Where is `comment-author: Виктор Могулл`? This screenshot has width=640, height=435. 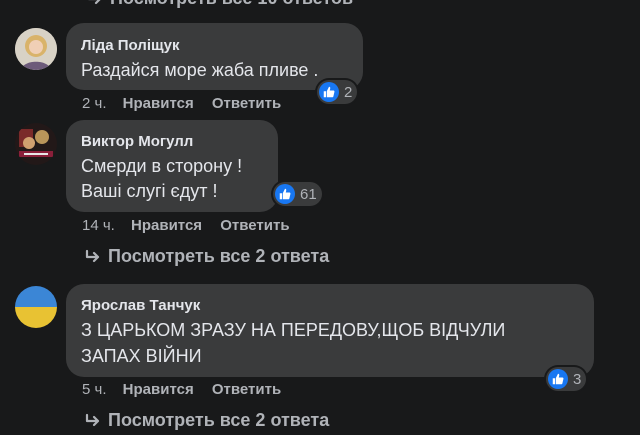 comment-author: Виктор Могулл is located at coordinates (137, 141).